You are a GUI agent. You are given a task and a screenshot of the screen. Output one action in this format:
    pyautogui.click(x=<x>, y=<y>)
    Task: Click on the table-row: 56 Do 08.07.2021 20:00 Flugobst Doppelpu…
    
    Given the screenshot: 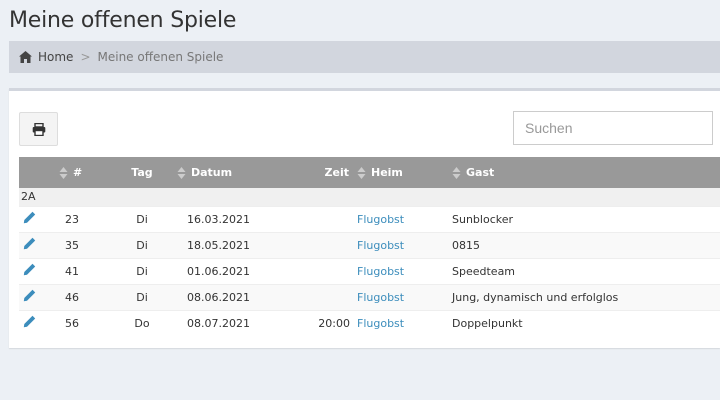 What is the action you would take?
    pyautogui.click(x=369, y=322)
    